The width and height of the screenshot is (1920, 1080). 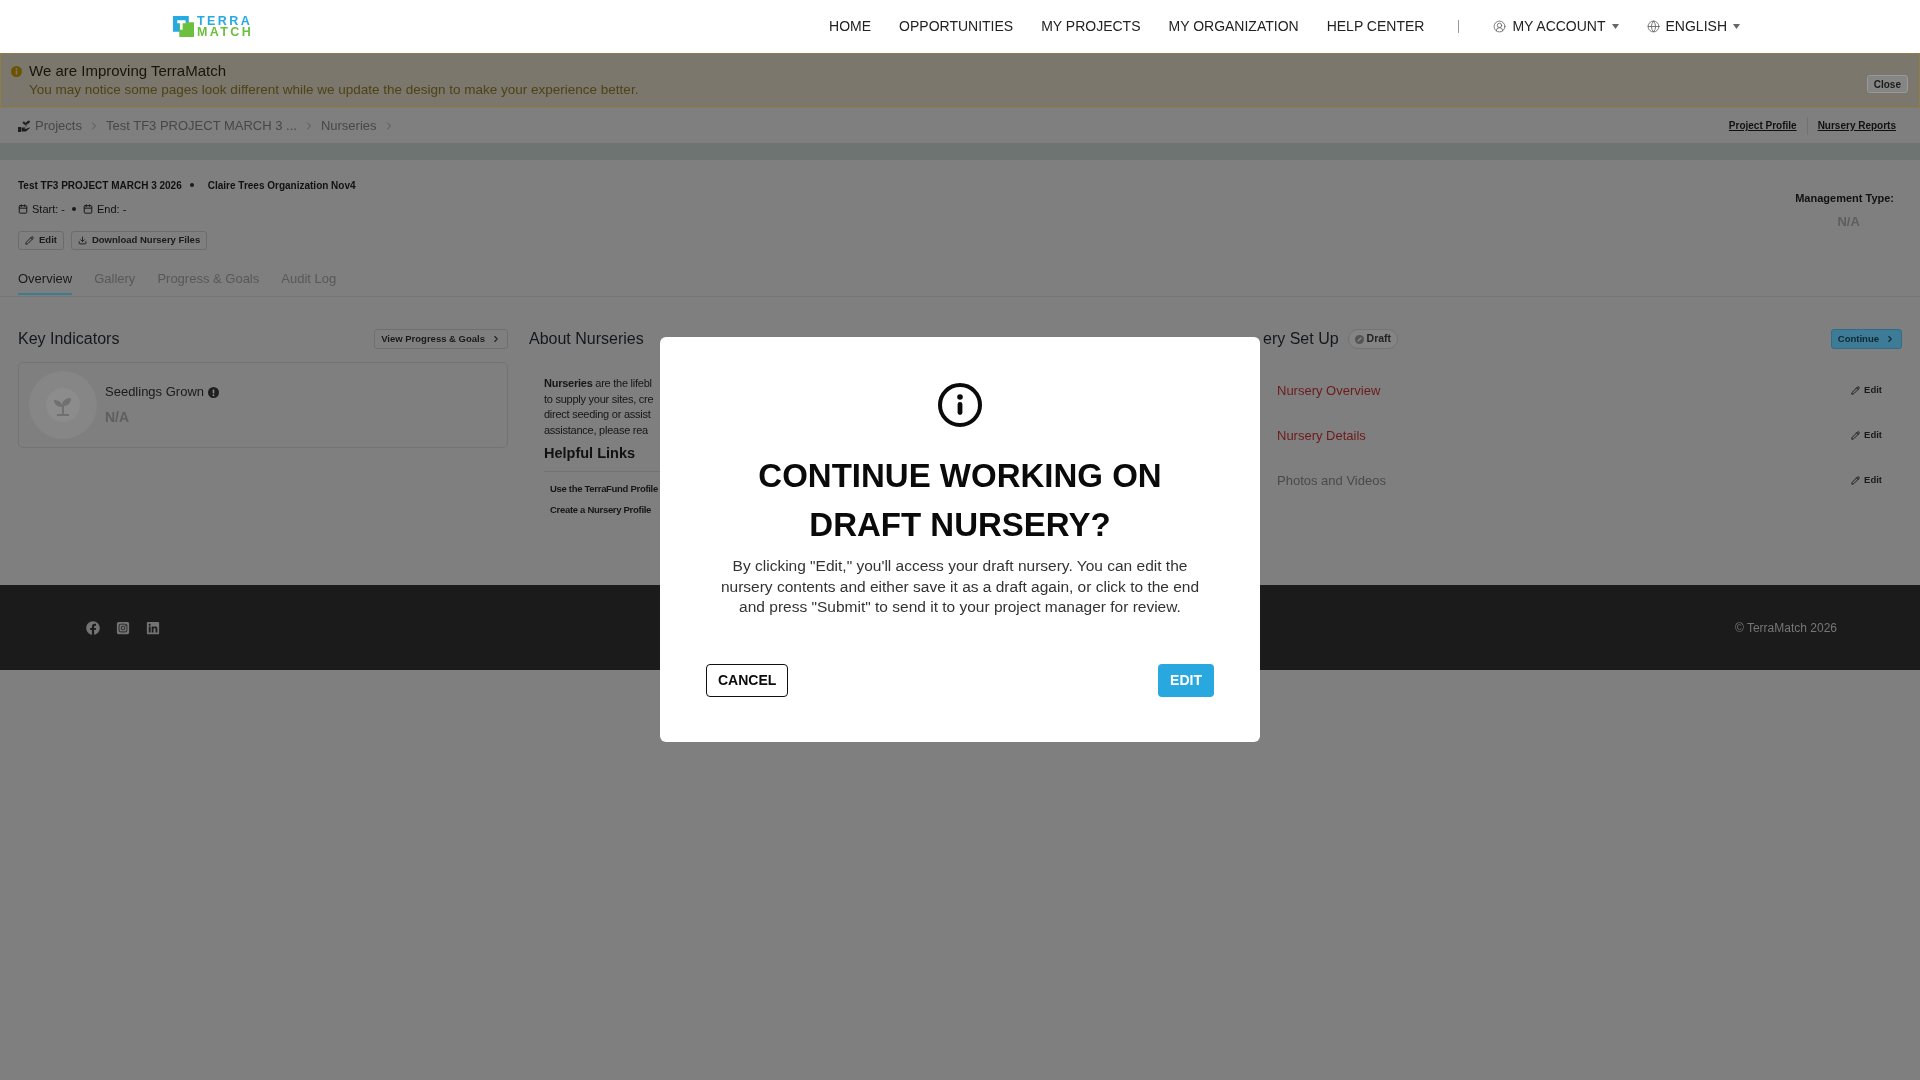 What do you see at coordinates (1693, 26) in the screenshot?
I see `language-menu-button: ENGLISH` at bounding box center [1693, 26].